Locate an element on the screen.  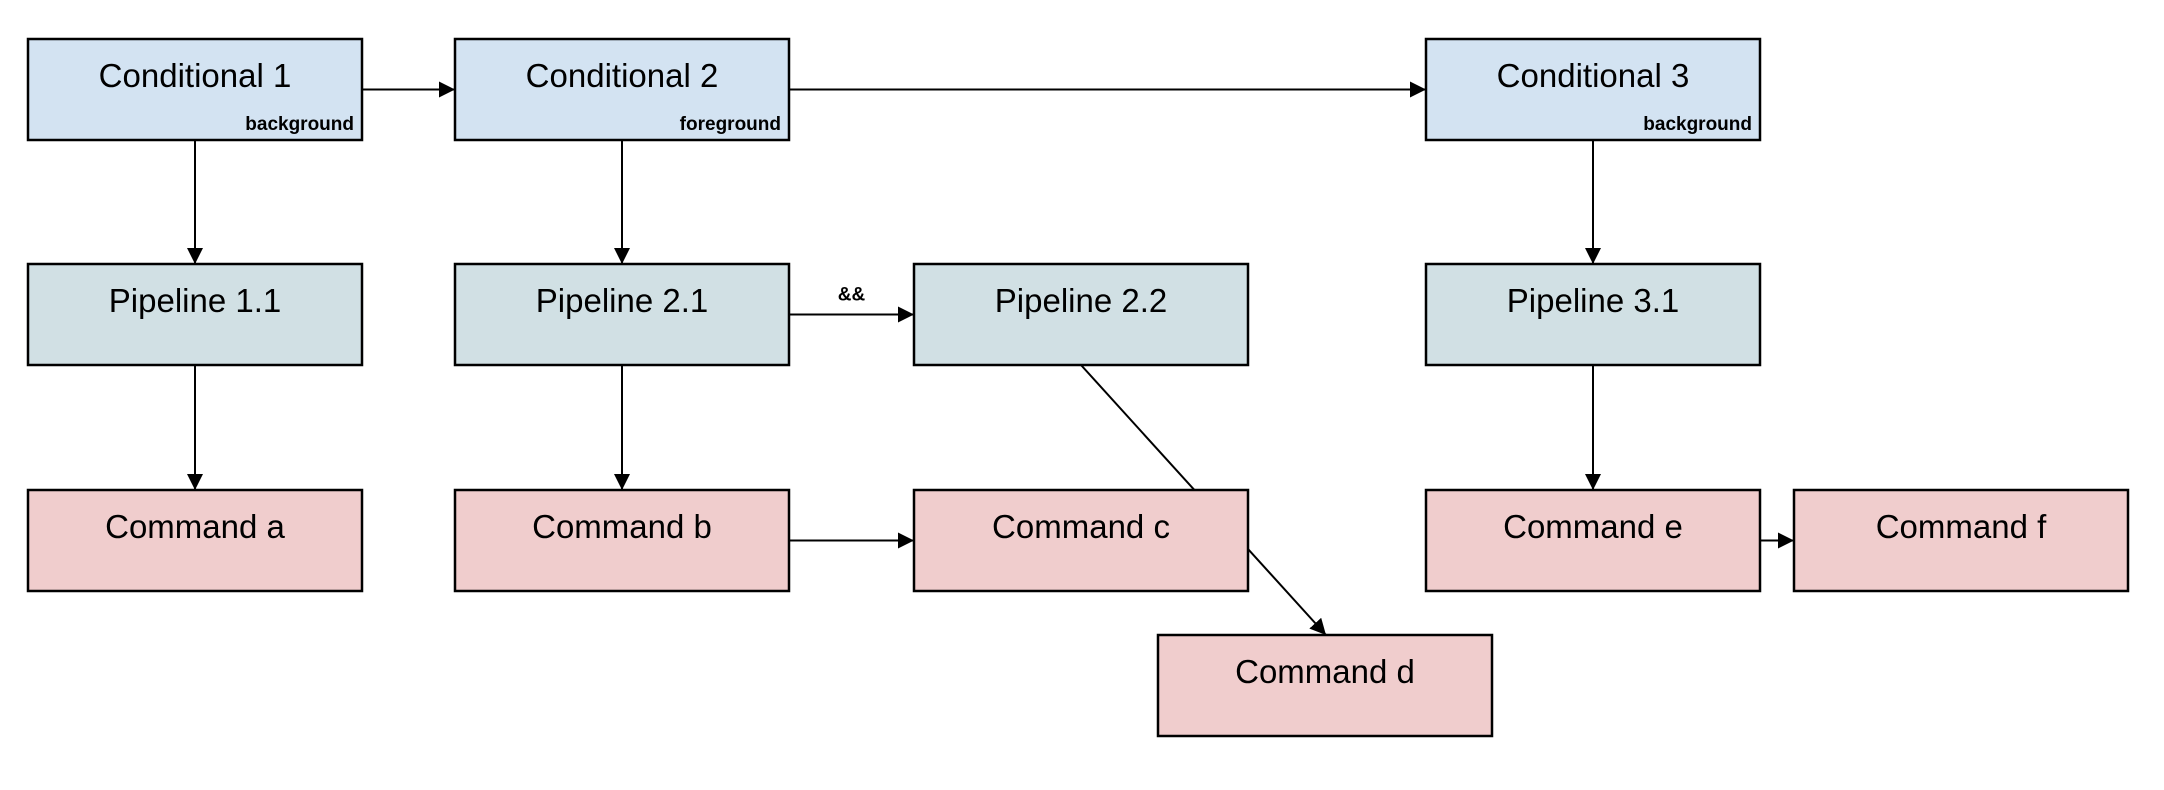
node-pipe31: Pipeline 3.1 is located at coordinates (1593, 314).